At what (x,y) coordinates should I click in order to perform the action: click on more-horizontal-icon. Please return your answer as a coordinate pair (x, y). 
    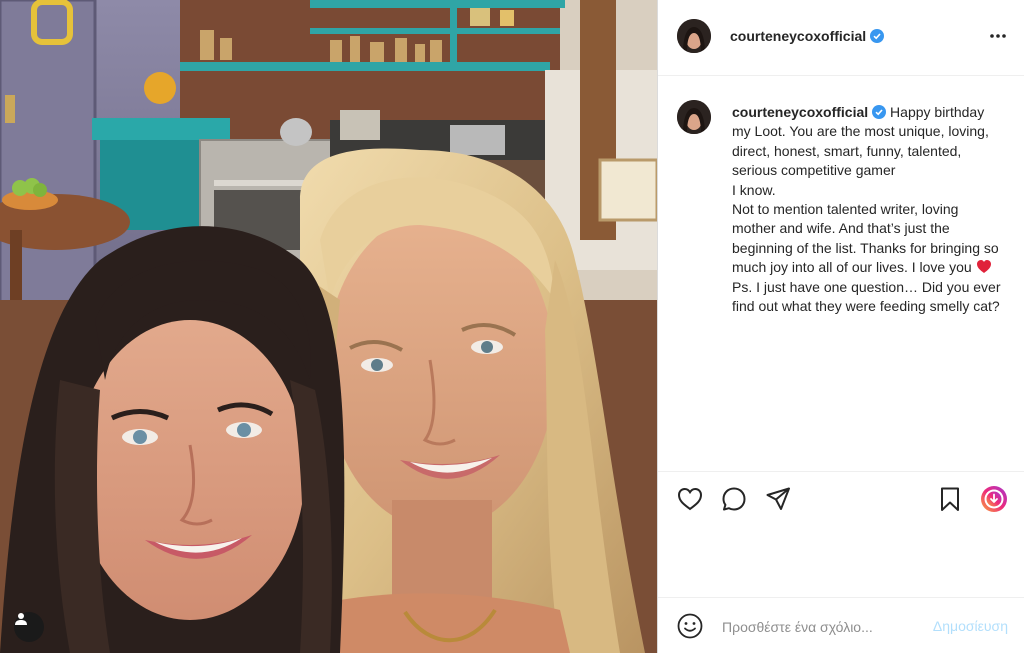
    Looking at the image, I should click on (998, 36).